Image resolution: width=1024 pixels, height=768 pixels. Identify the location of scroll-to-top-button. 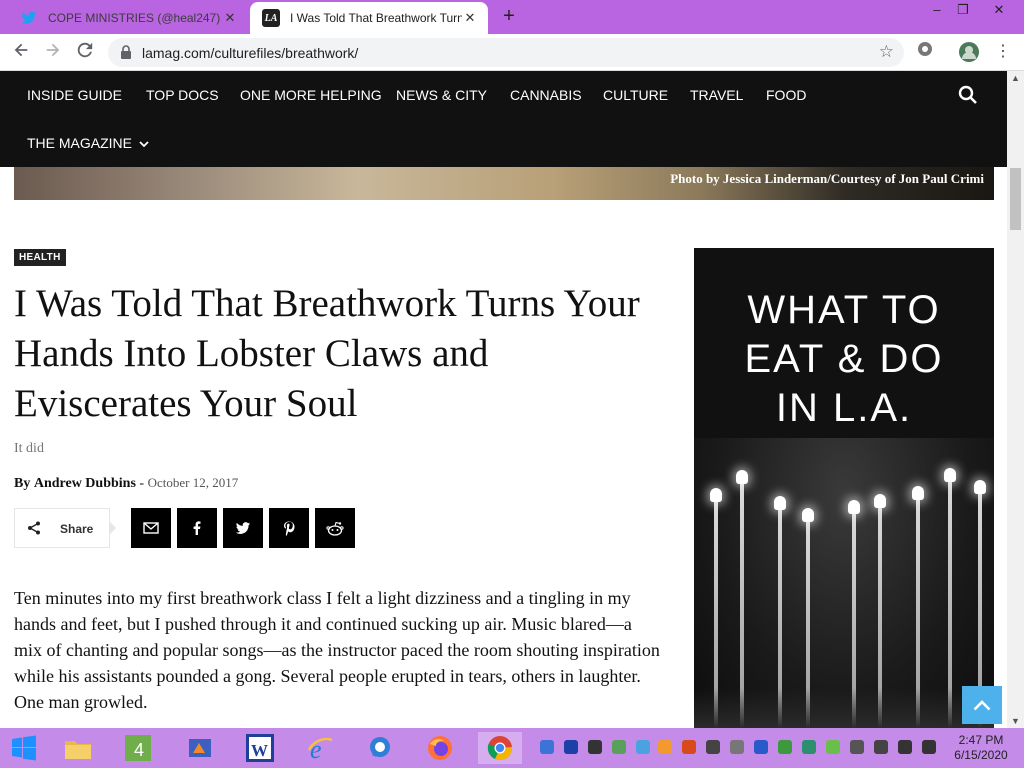
(982, 705).